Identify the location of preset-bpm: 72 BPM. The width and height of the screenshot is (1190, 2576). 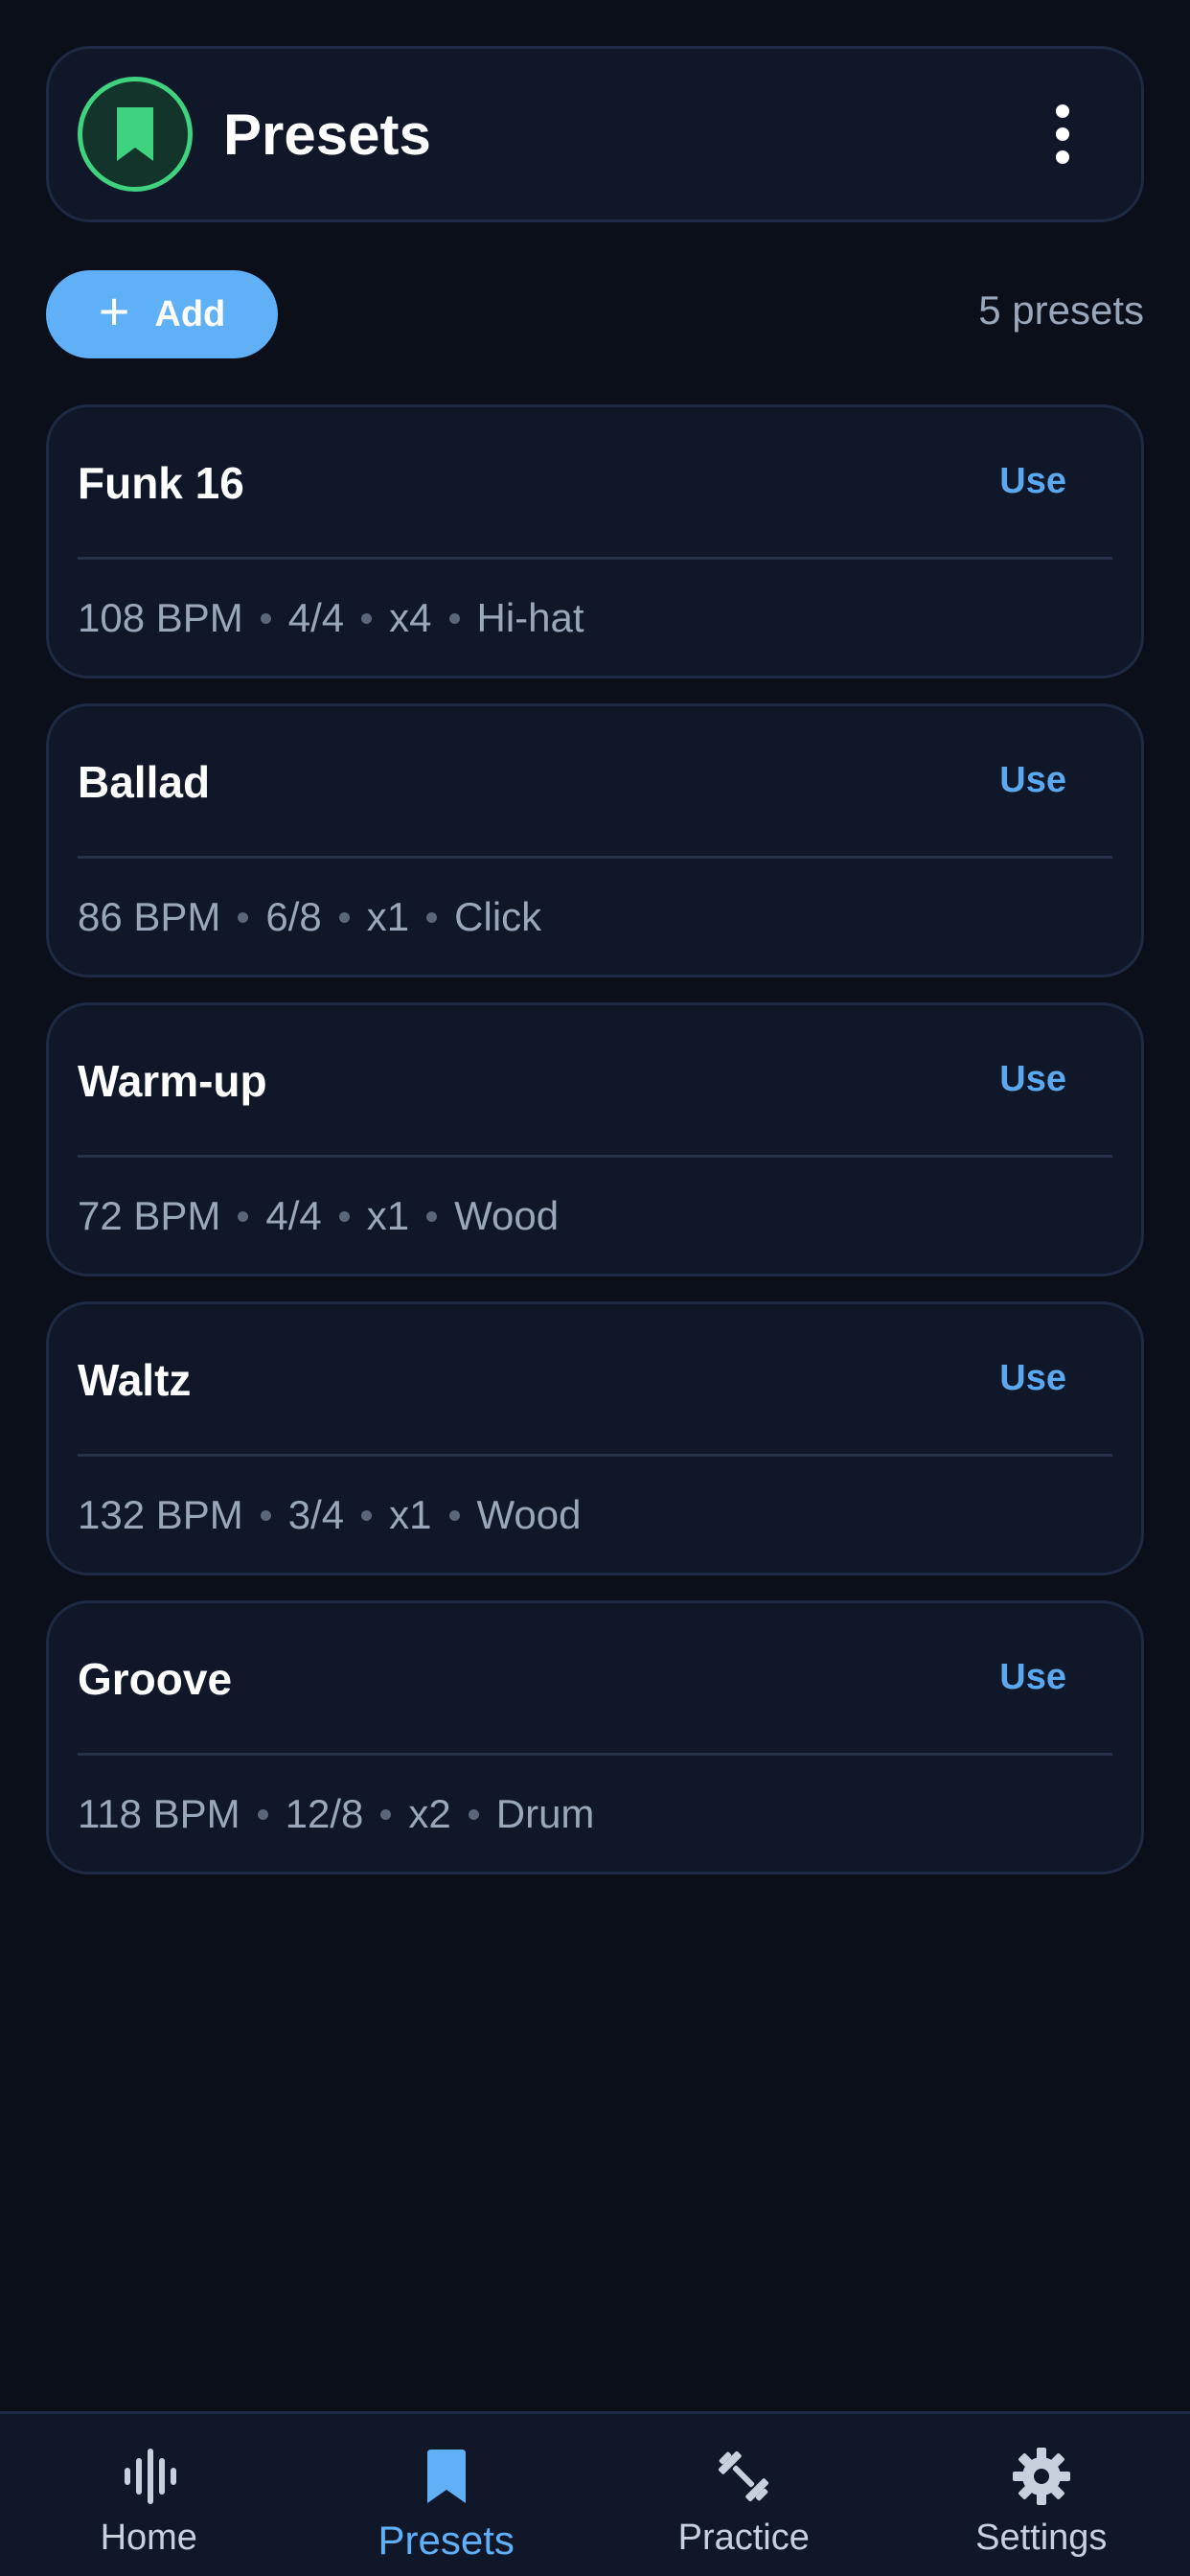
(150, 1215).